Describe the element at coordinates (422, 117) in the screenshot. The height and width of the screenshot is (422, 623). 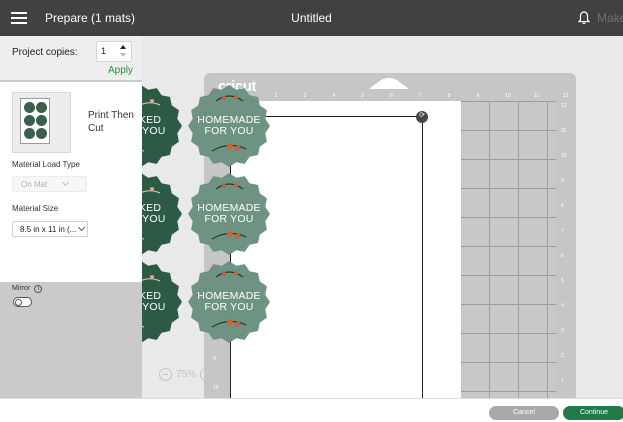
I see `rotate-icon: ⟳` at that location.